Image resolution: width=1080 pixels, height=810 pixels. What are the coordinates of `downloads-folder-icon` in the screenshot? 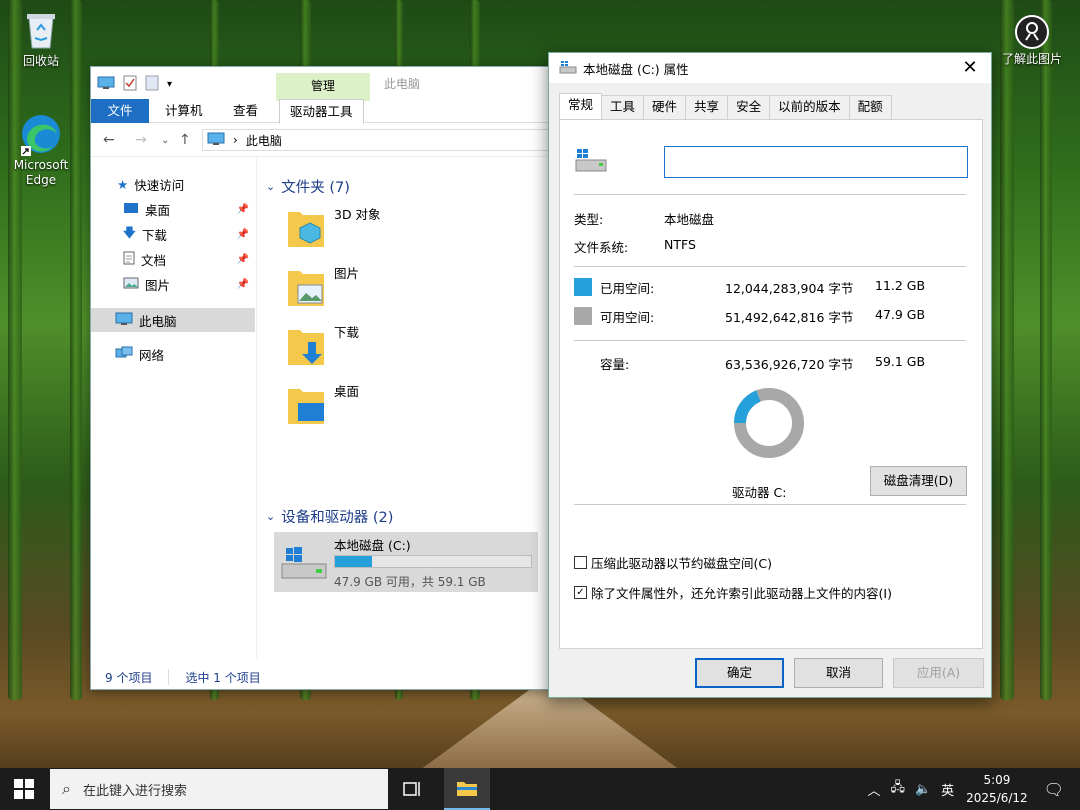 It's located at (306, 346).